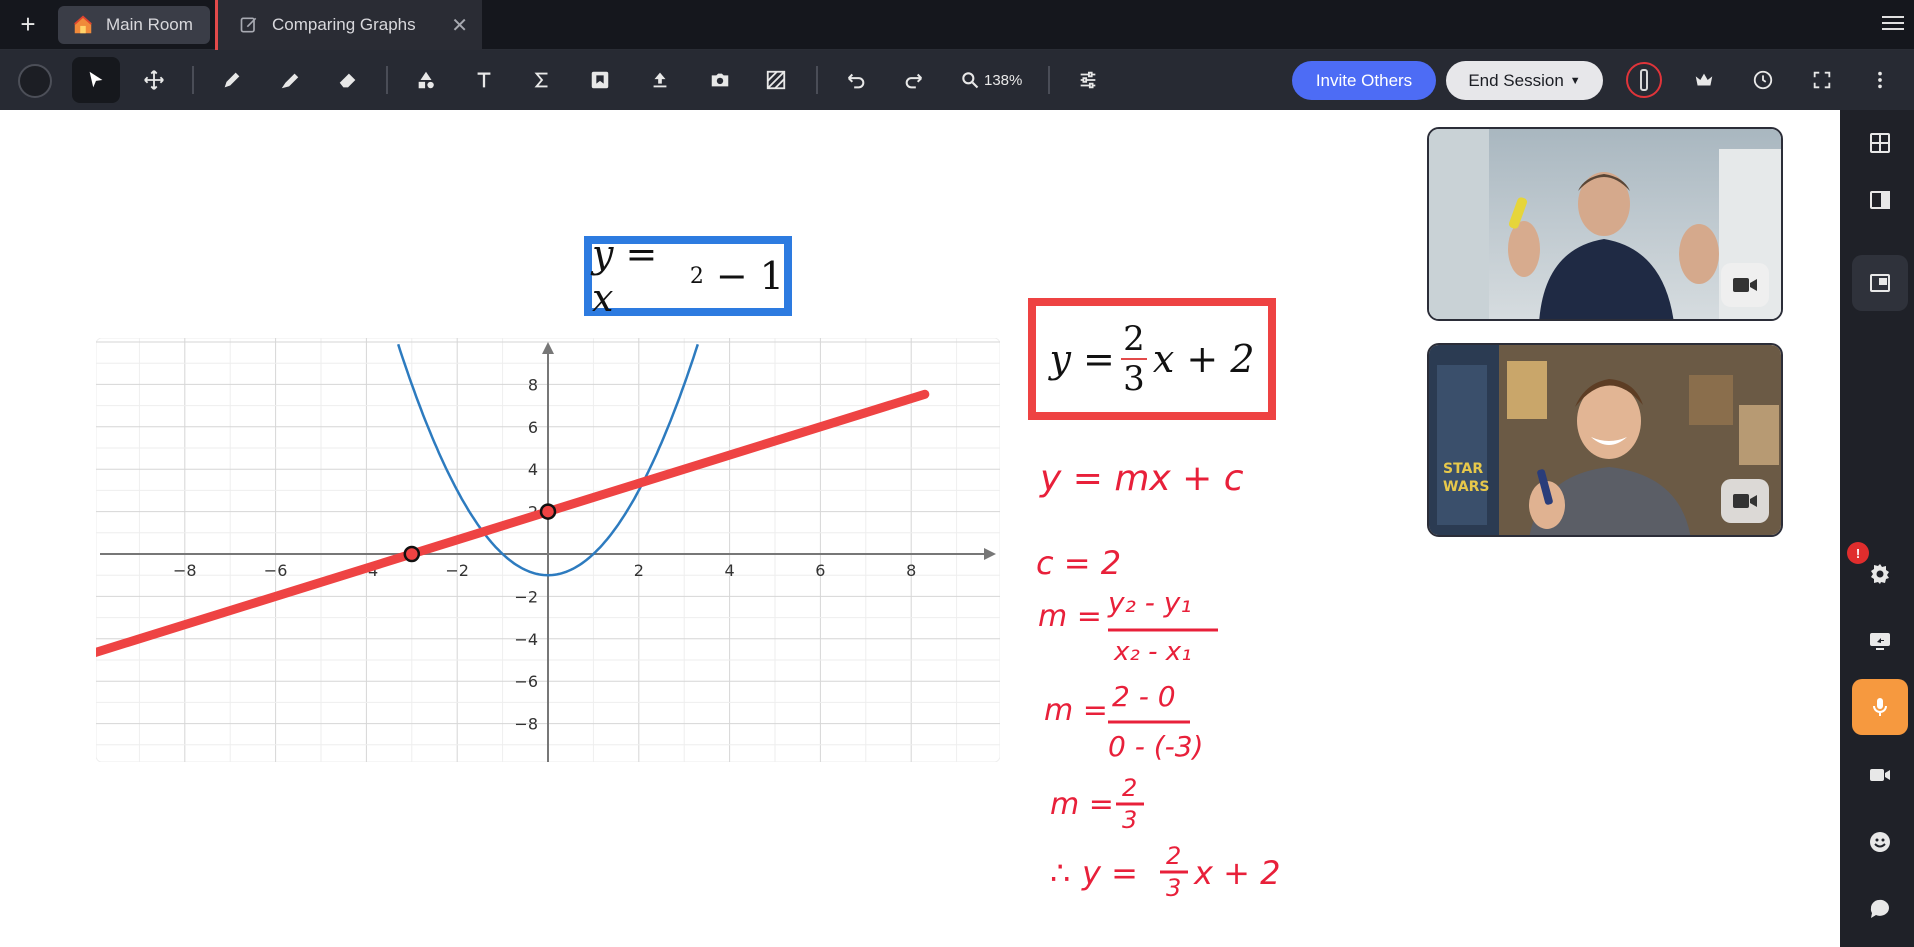  I want to click on hand-line-final-numerator: 2, so click(1173, 856).